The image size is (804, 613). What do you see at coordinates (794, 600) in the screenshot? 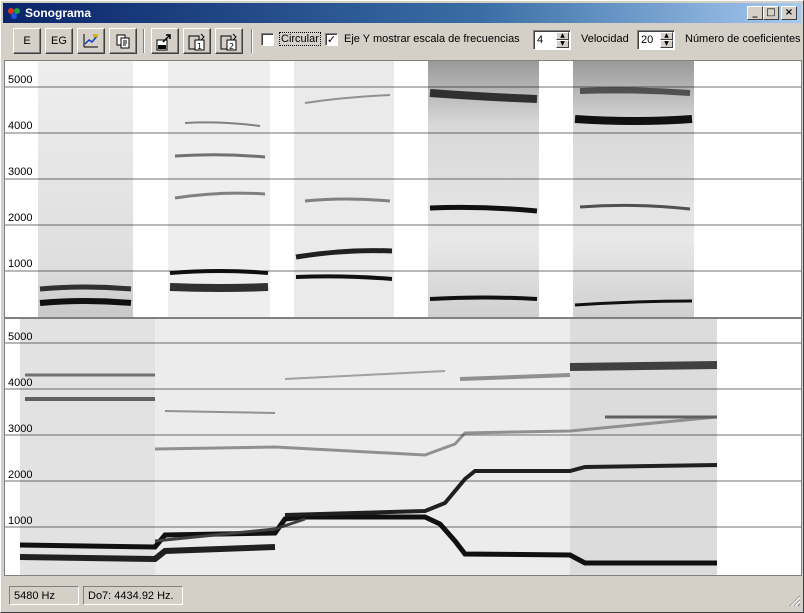
I see `resize-grip-icon` at bounding box center [794, 600].